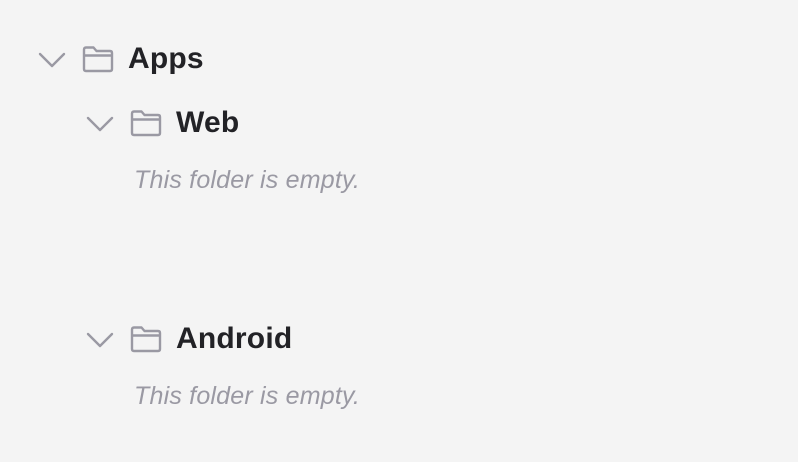  I want to click on folder-name: Web, so click(208, 122).